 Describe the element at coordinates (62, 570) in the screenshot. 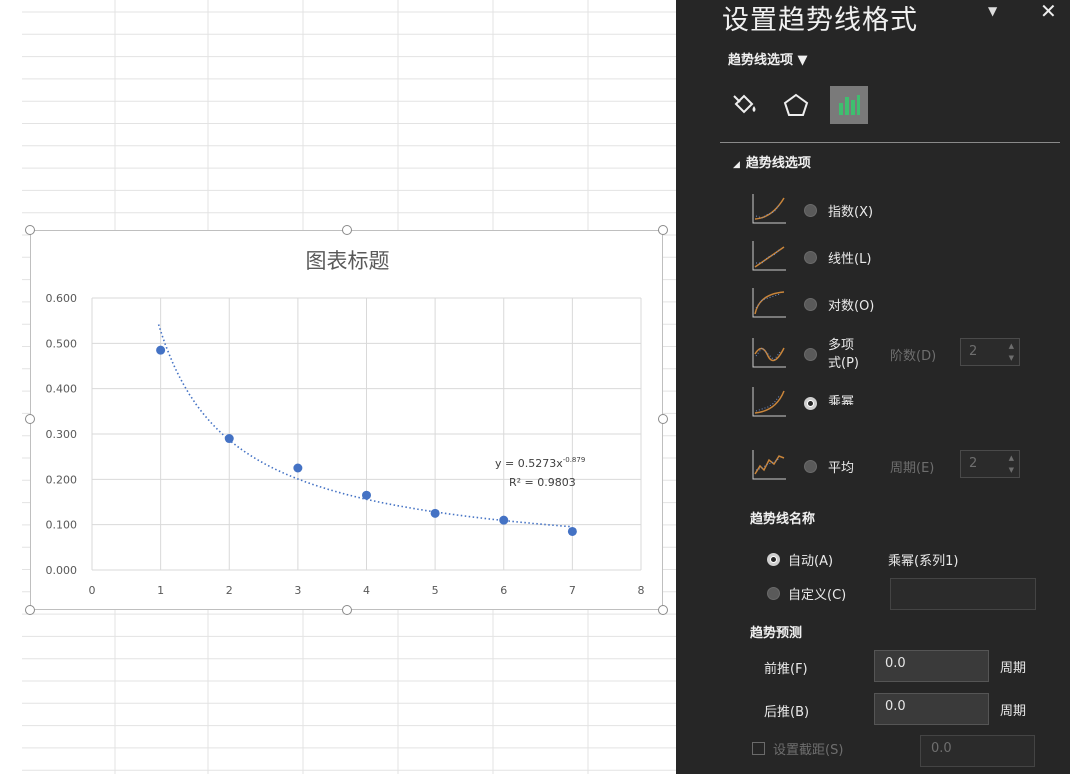

I see `y-tick-label: 0.000` at that location.